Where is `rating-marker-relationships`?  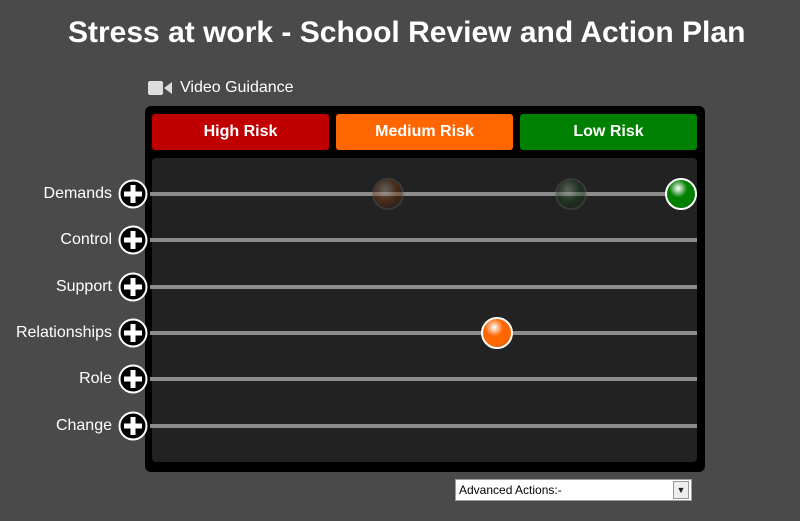 rating-marker-relationships is located at coordinates (497, 333).